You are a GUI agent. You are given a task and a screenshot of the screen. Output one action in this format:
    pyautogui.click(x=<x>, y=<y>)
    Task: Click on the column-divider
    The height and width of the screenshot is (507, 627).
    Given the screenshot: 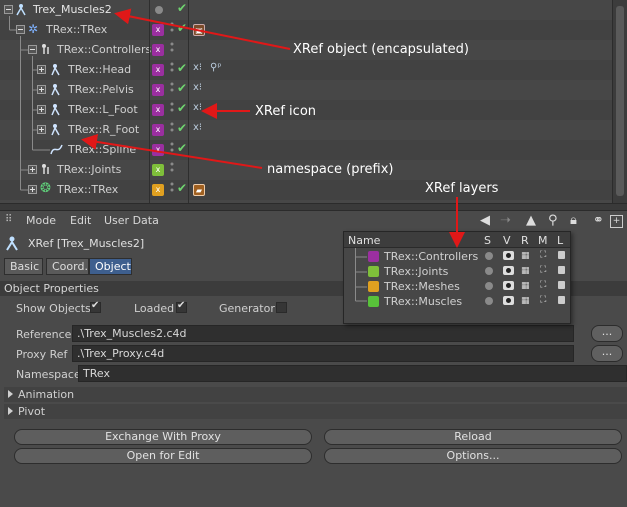 What is the action you would take?
    pyautogui.click(x=188, y=101)
    